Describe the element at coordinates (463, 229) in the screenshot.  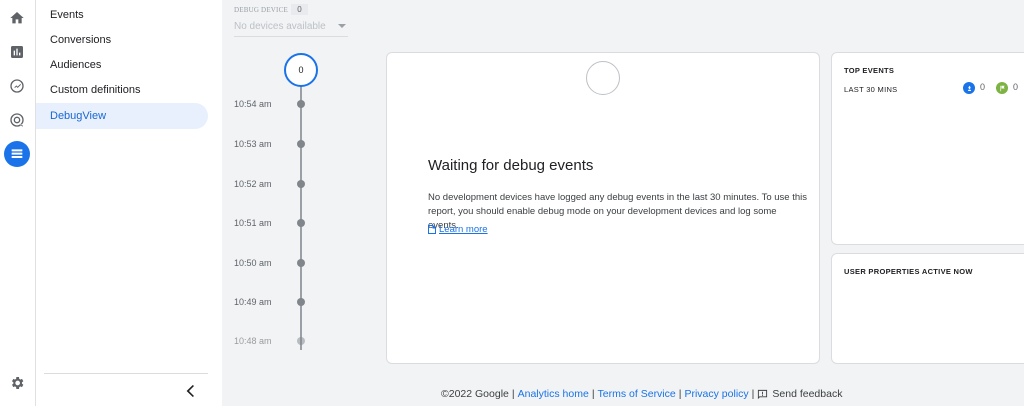
I see `learn-more-label: Learn more` at that location.